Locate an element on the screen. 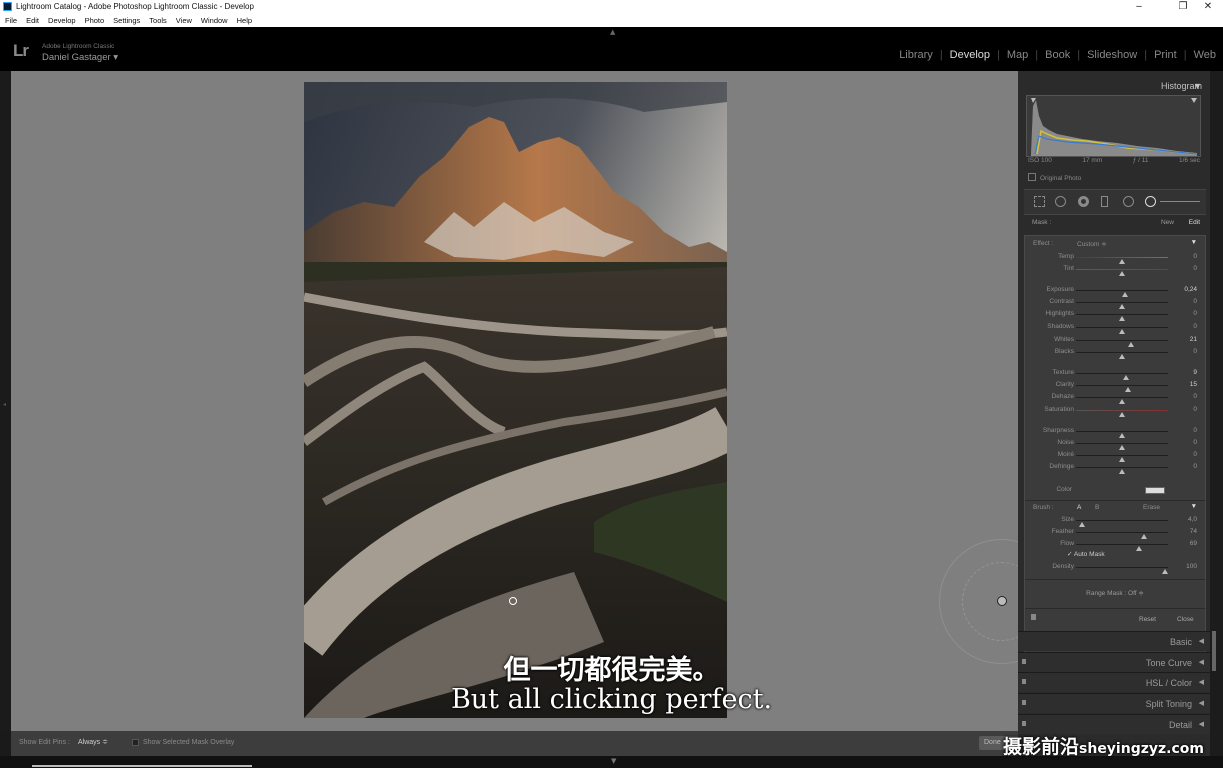 Image resolution: width=1223 pixels, height=768 pixels. slider-sharpness: Sharpness 0 is located at coordinates (1116, 432).